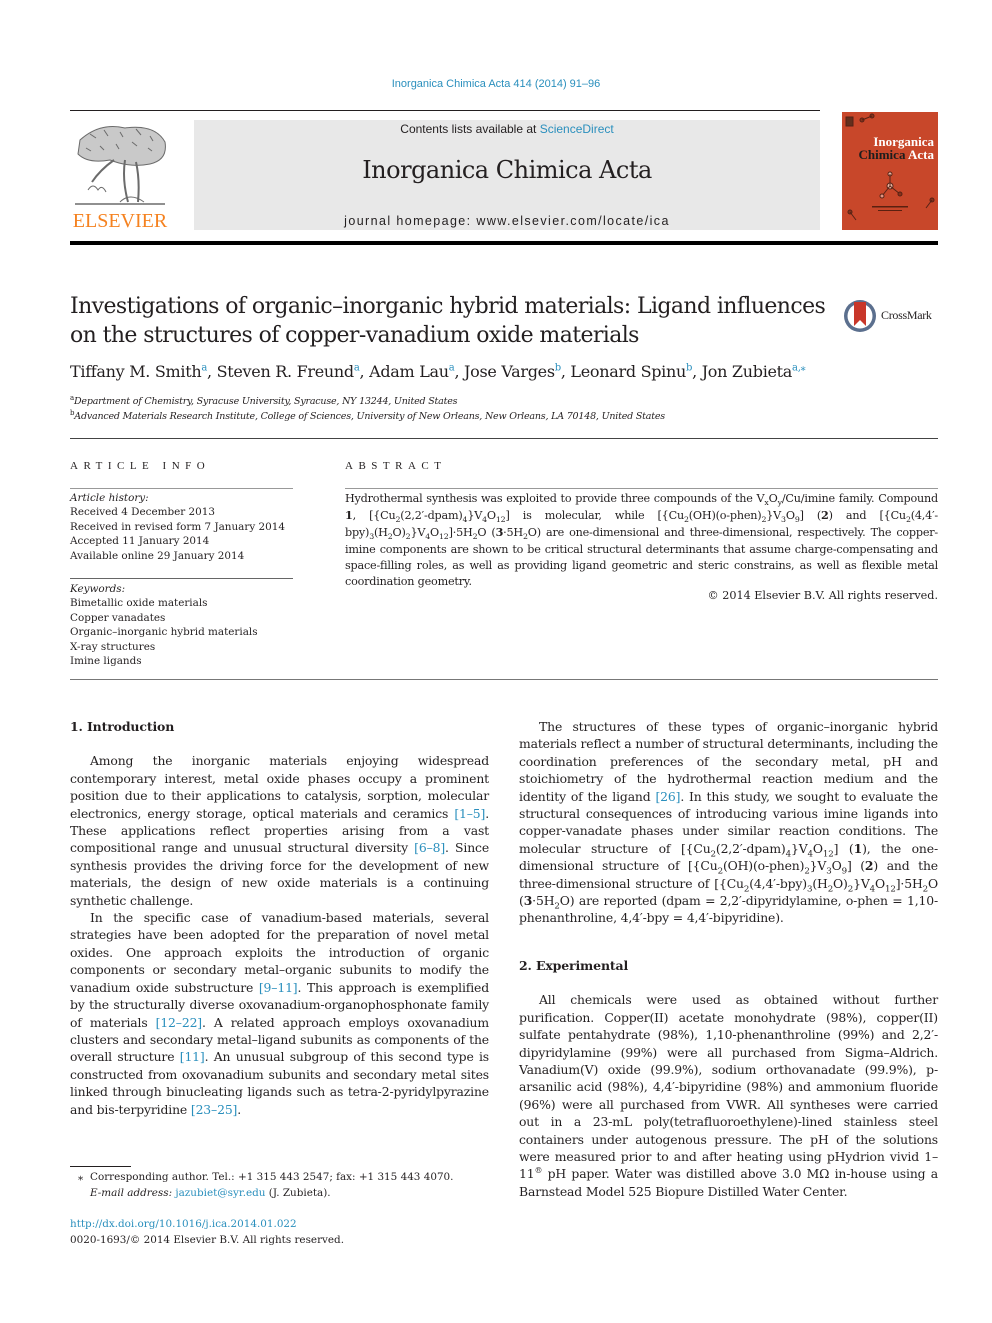 This screenshot has width=992, height=1323. Describe the element at coordinates (157, 555) in the screenshot. I see `history-item: Available online 29 January 2014` at that location.